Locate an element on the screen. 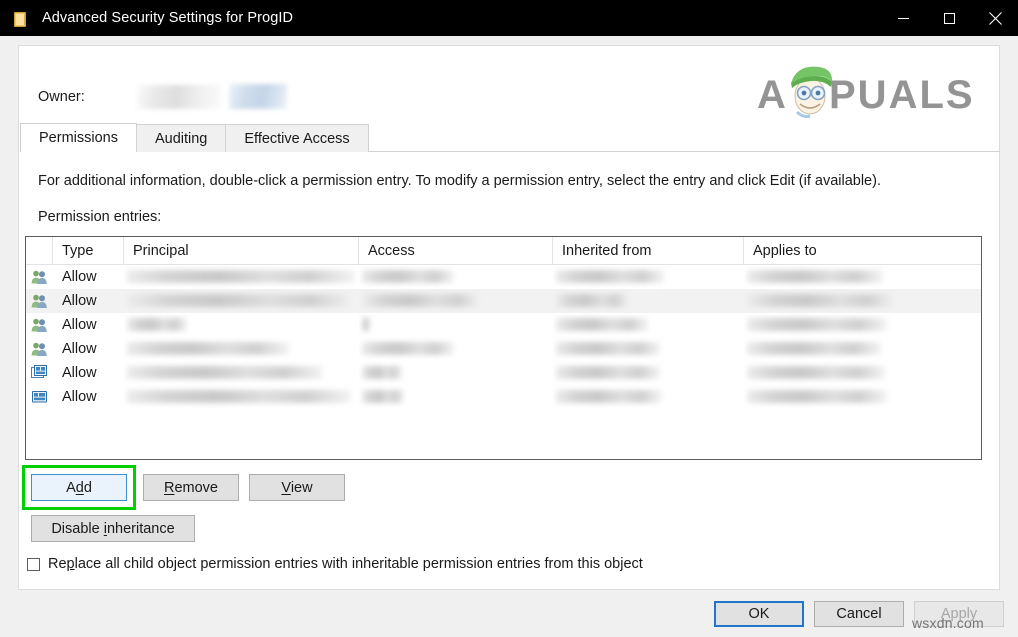 This screenshot has height=637, width=1018. remove-button: Remove is located at coordinates (191, 487).